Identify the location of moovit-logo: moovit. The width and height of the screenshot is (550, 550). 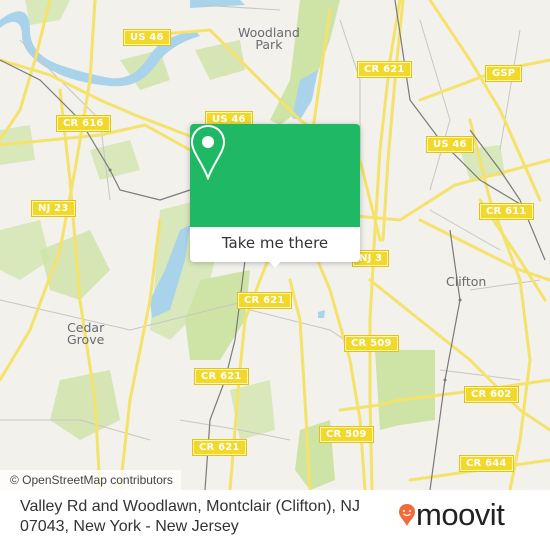
(468, 515).